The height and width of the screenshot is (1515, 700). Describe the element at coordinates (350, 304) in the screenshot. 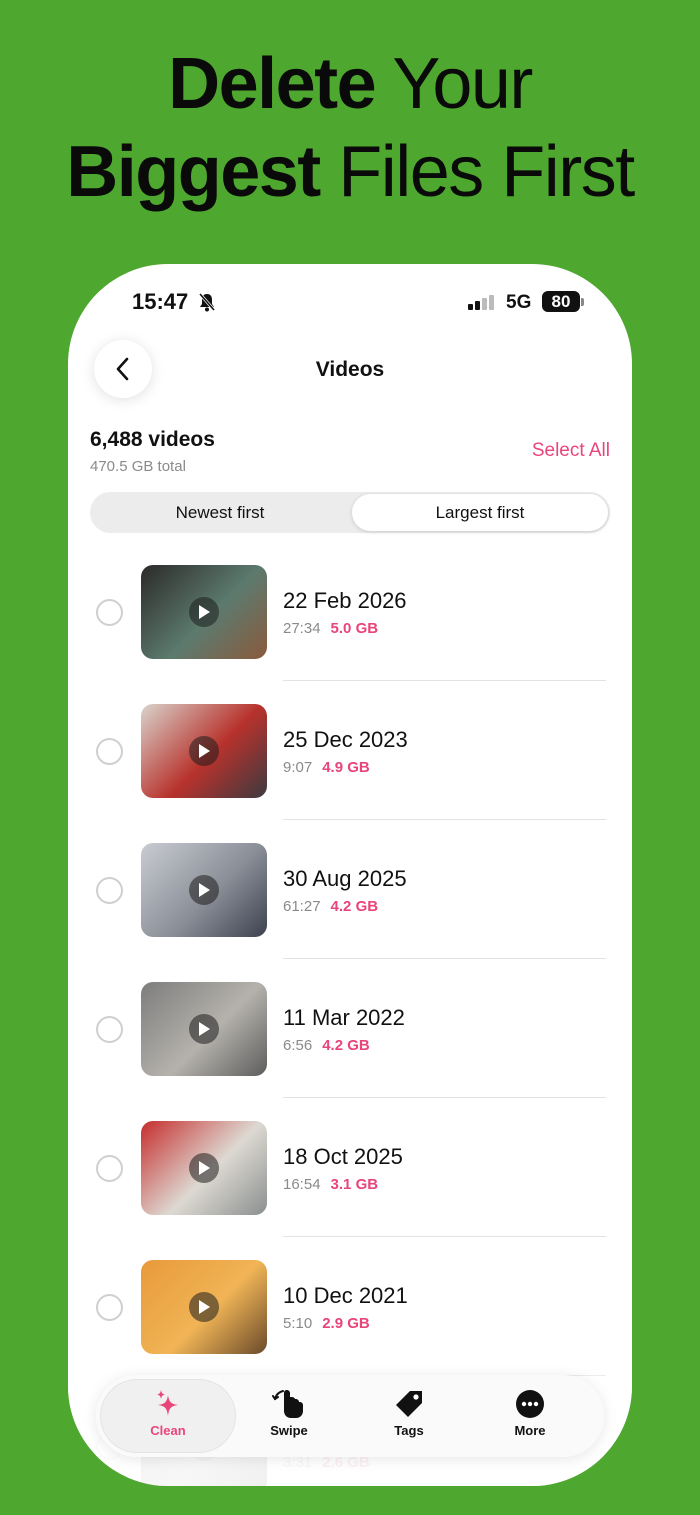

I see `status-bar: 15:47 5G 80` at that location.